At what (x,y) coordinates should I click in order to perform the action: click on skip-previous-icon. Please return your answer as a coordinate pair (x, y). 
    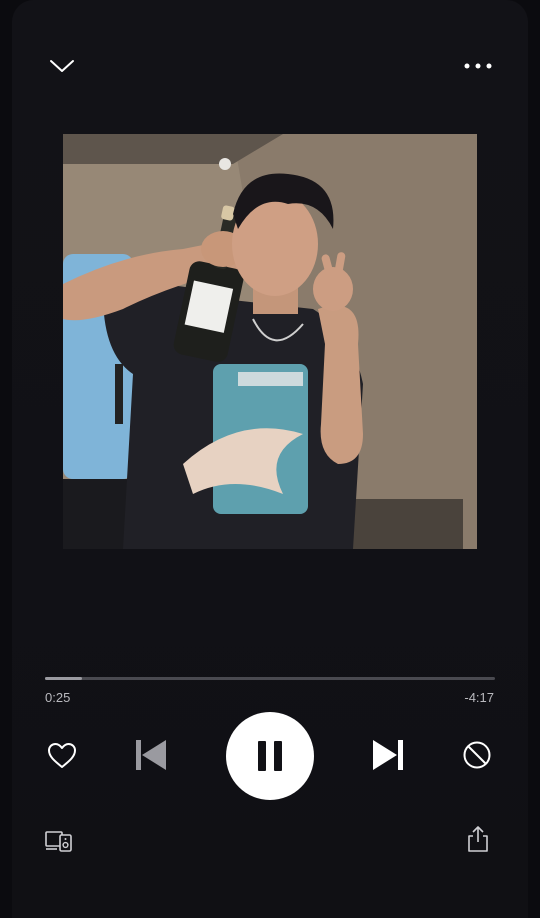
    Looking at the image, I should click on (151, 755).